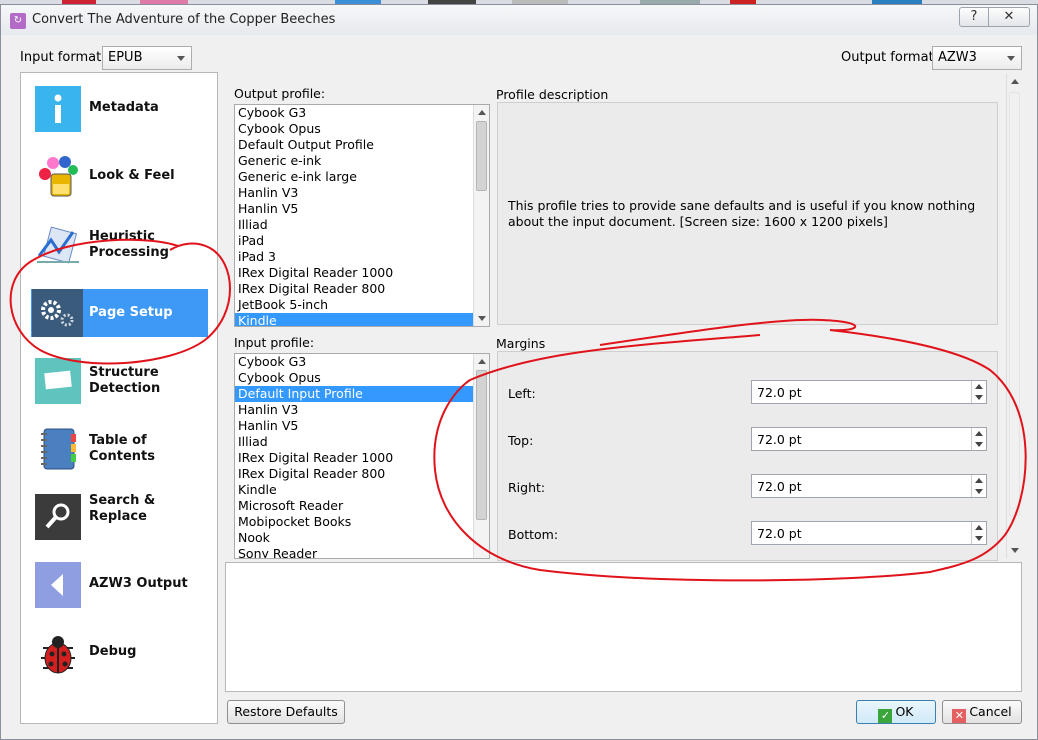 Image resolution: width=1038 pixels, height=740 pixels. I want to click on cancel-button: ✕ Cancel, so click(982, 712).